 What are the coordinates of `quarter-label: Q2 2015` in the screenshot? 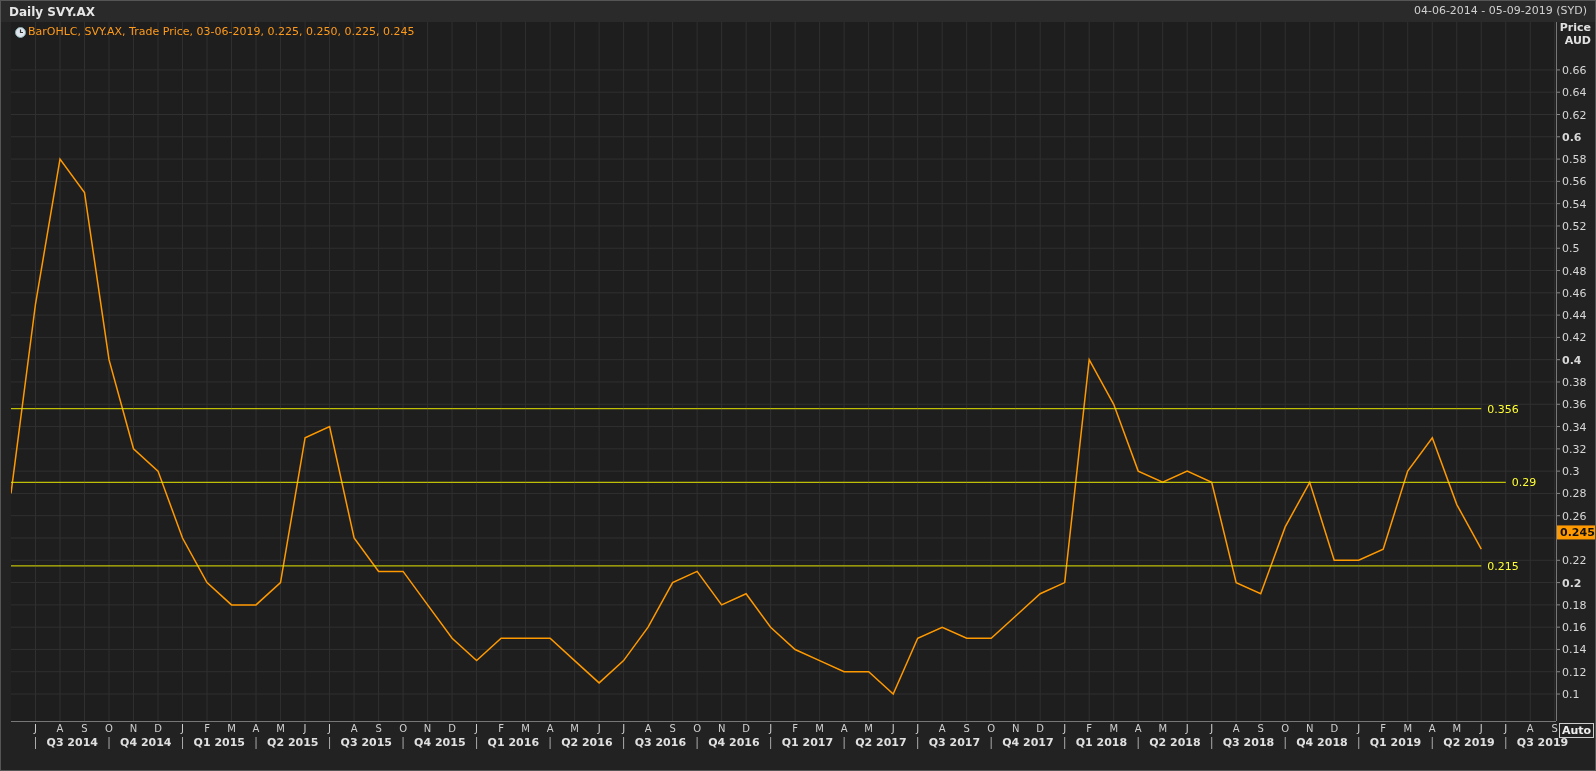 It's located at (293, 742).